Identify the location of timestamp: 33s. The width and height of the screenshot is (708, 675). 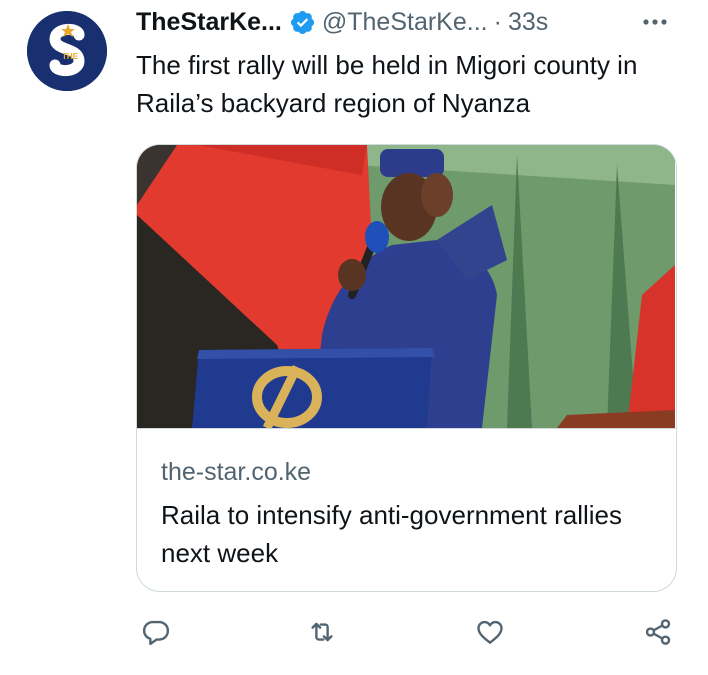
(528, 22).